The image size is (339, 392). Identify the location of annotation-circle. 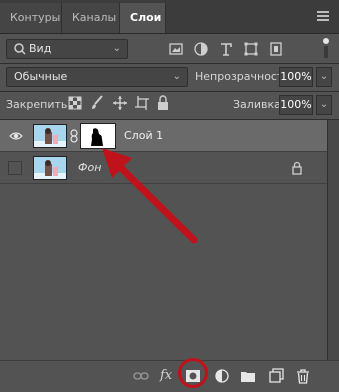
(193, 373).